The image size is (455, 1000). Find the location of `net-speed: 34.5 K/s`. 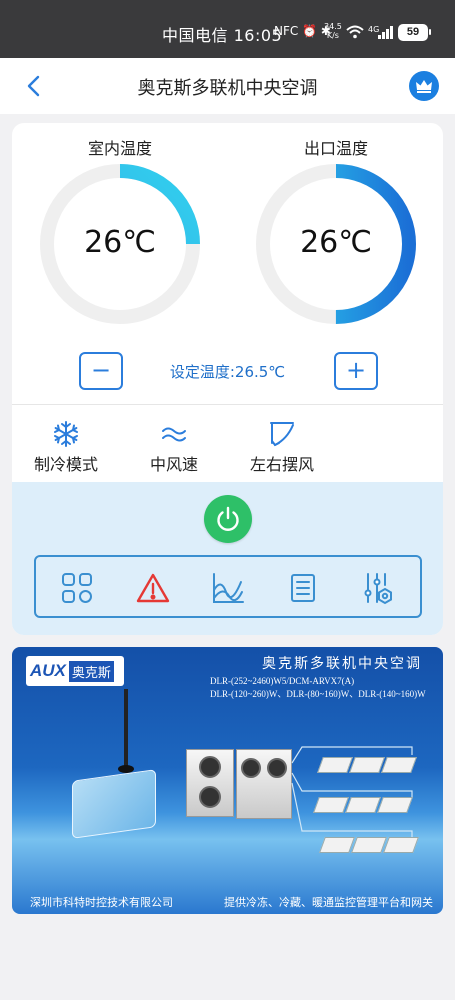

net-speed: 34.5 K/s is located at coordinates (333, 31).